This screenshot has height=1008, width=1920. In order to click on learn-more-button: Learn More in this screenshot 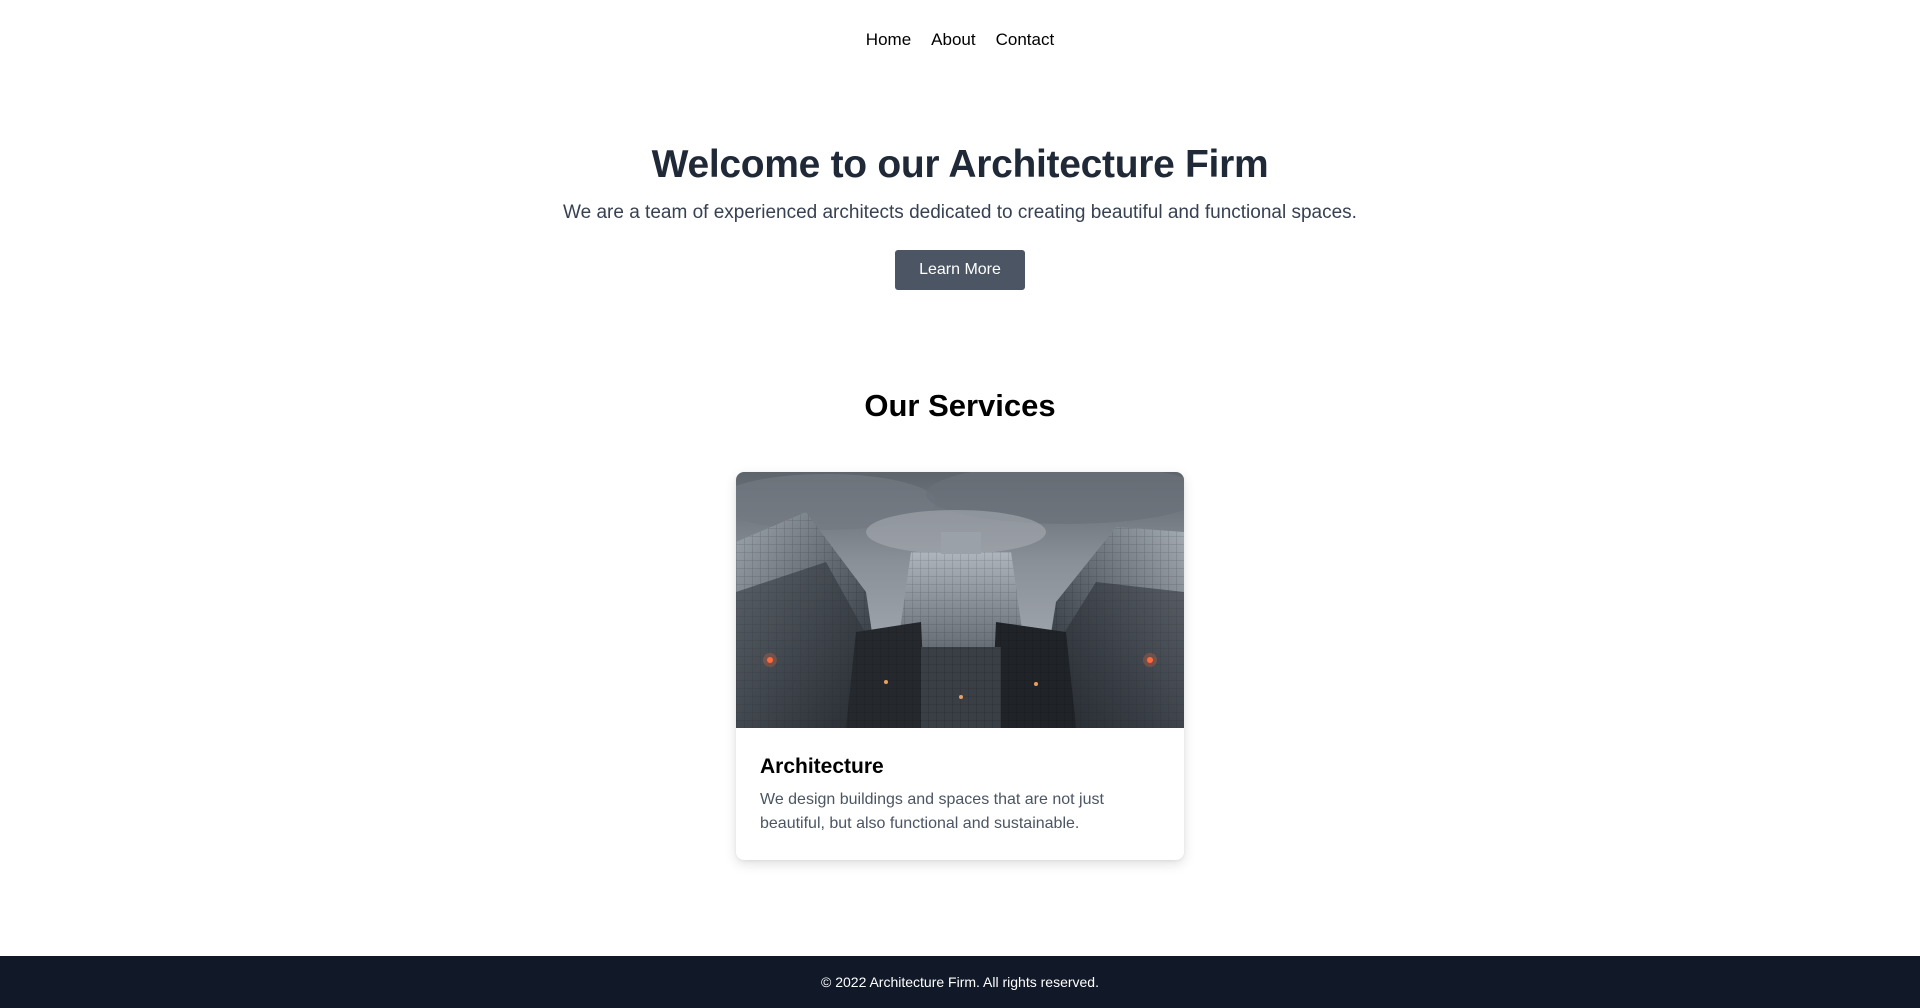, I will do `click(960, 270)`.